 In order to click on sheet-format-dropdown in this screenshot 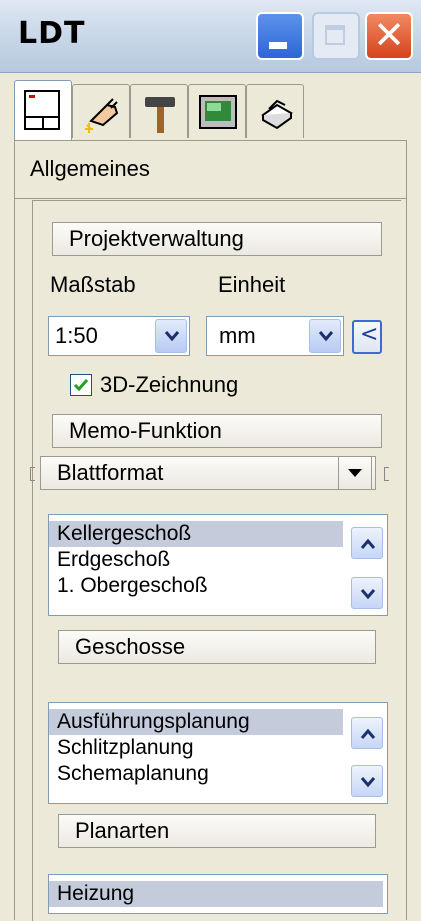, I will do `click(355, 473)`.